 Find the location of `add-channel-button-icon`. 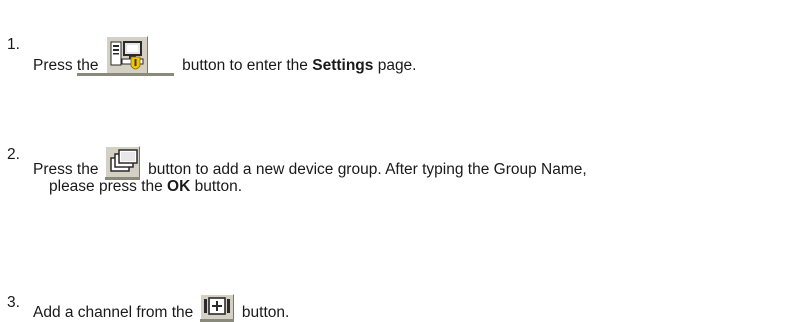

add-channel-button-icon is located at coordinates (216, 308).